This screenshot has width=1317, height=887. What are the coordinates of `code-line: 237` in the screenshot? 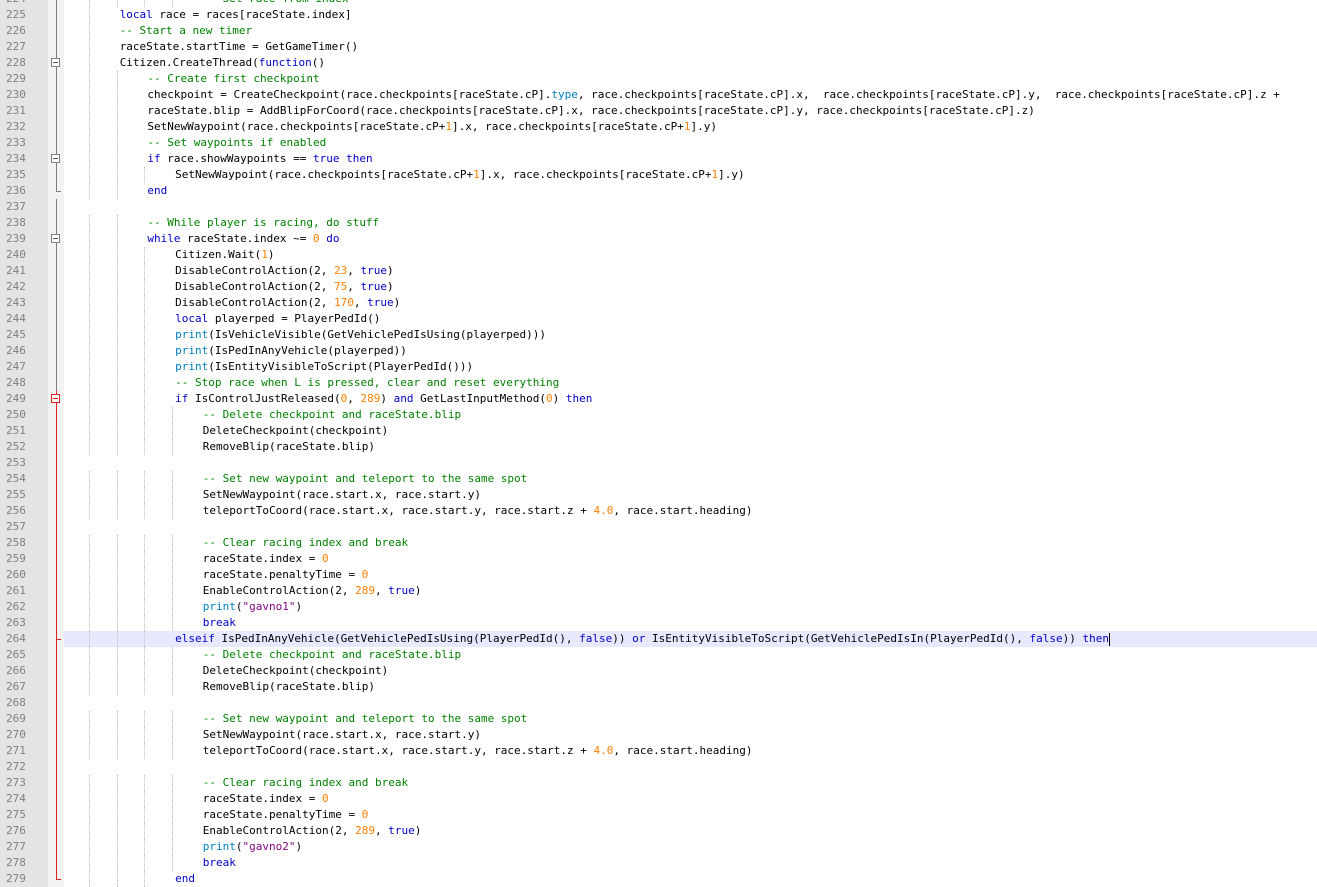 It's located at (658, 207).